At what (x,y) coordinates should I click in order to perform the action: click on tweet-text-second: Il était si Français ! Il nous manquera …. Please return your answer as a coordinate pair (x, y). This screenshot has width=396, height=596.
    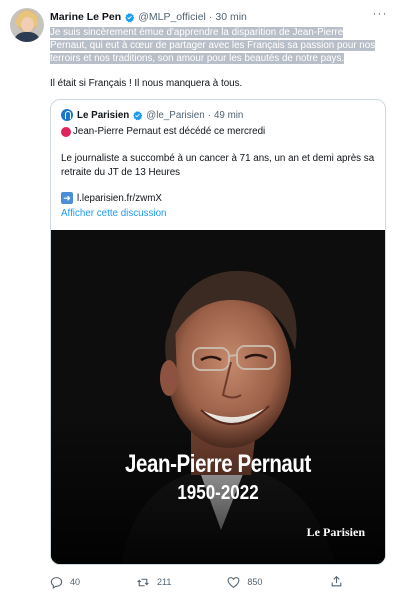
    Looking at the image, I should click on (146, 83).